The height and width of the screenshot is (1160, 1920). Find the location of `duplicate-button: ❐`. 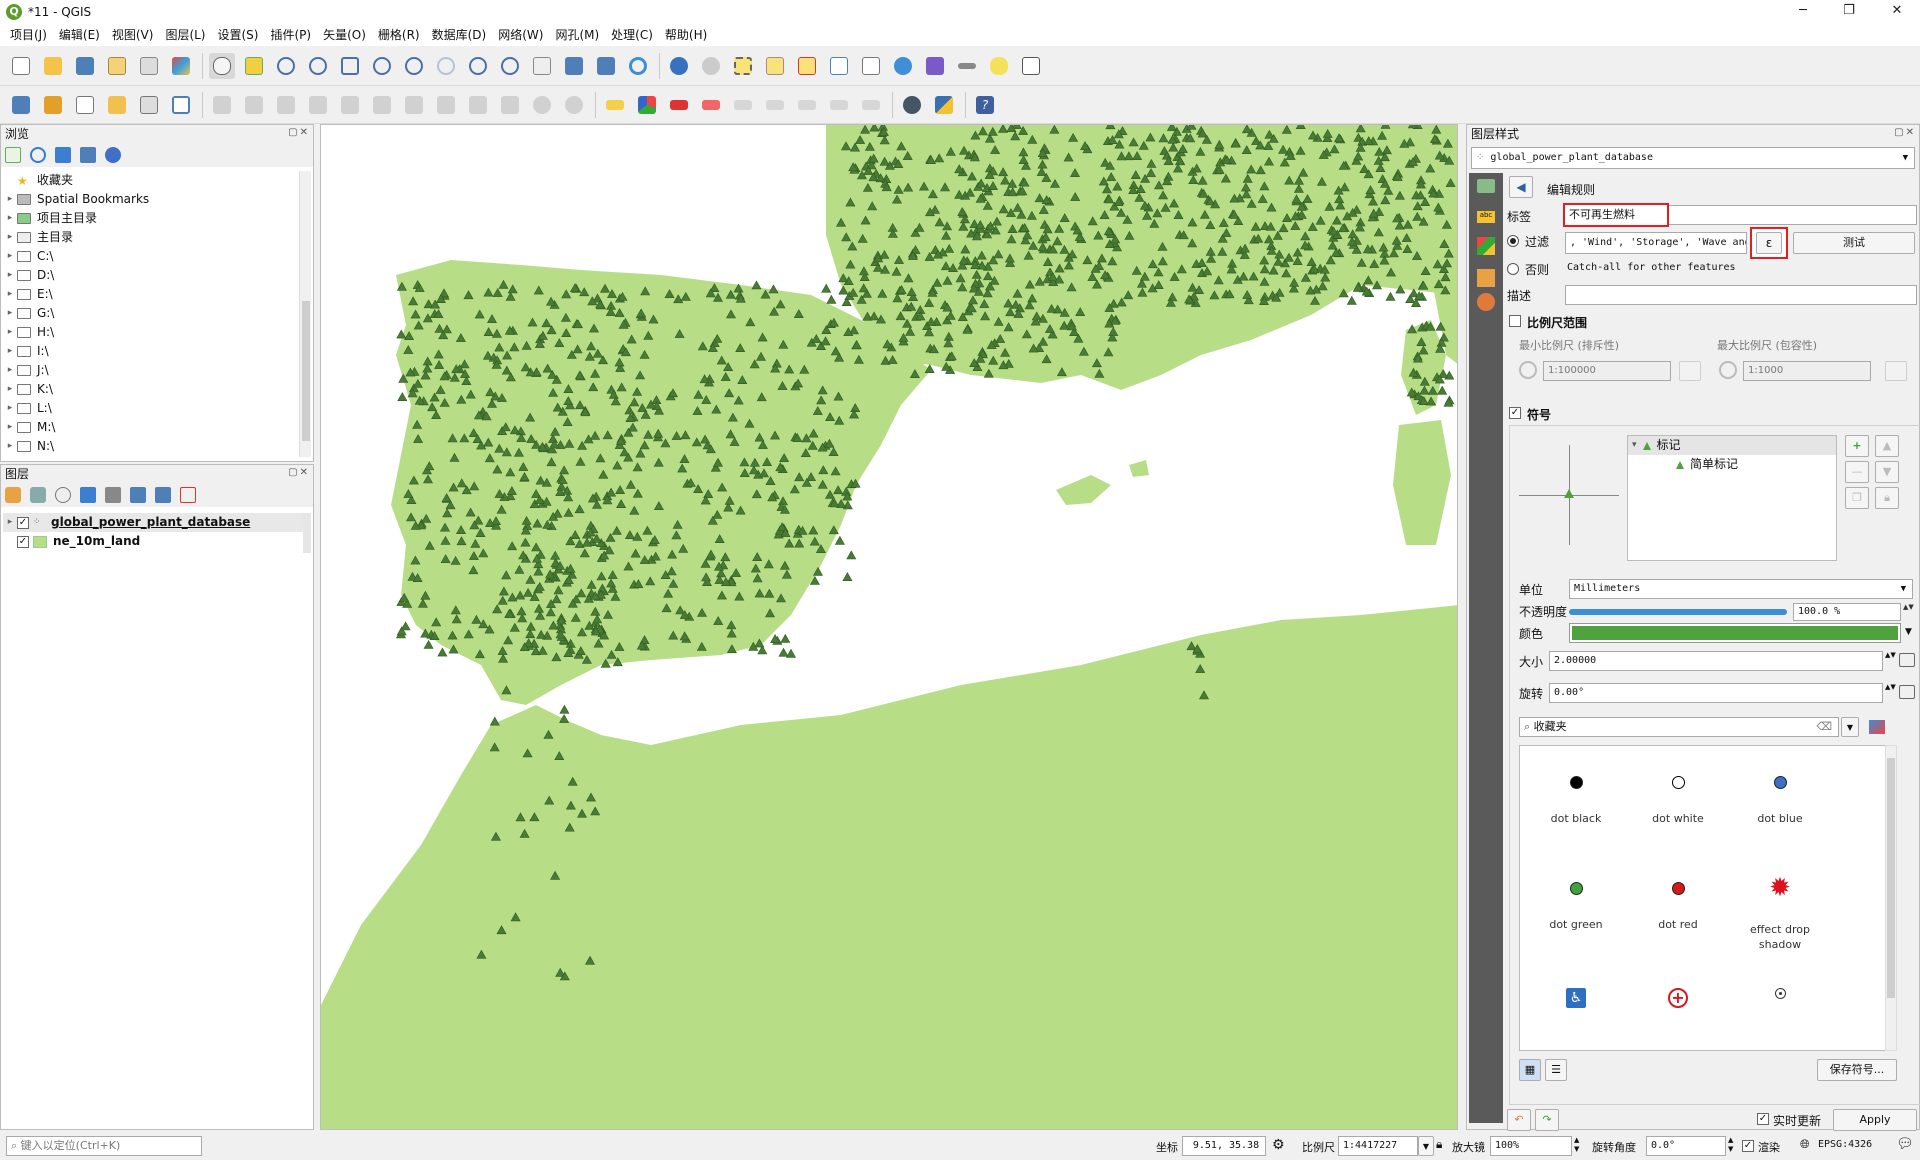

duplicate-button: ❐ is located at coordinates (1857, 498).